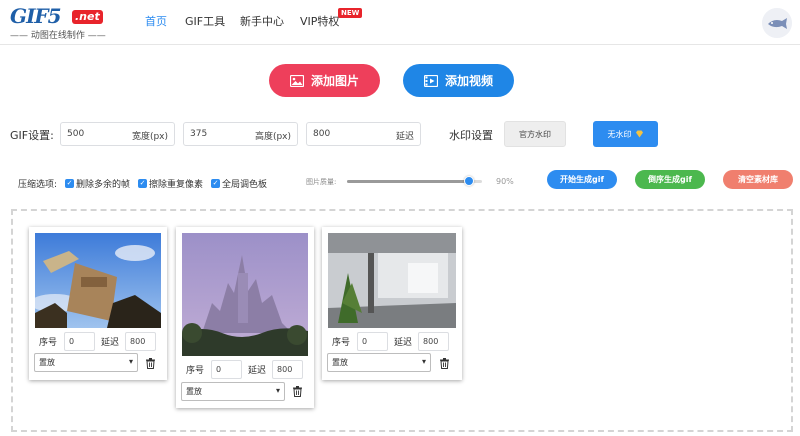  I want to click on add-image-label: 添加图片, so click(334, 81).